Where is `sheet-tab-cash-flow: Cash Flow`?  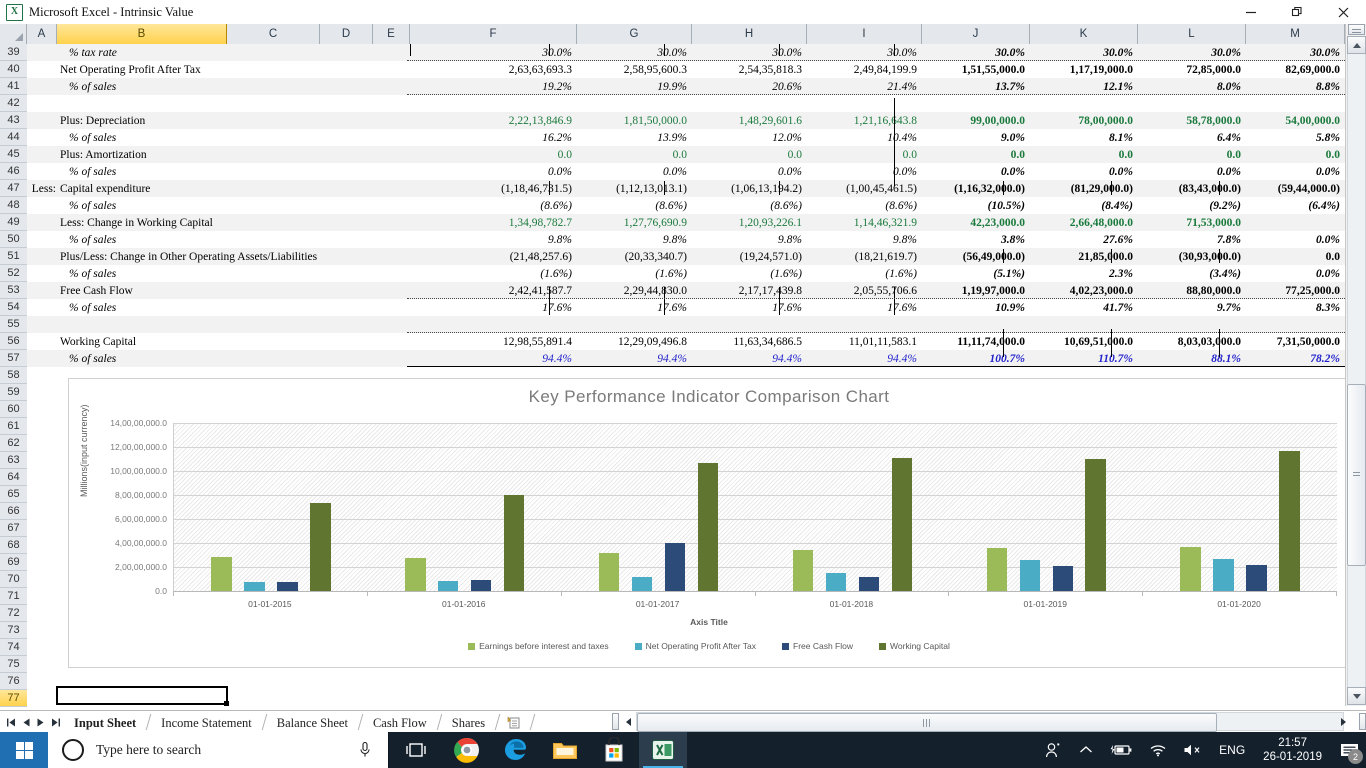 sheet-tab-cash-flow: Cash Flow is located at coordinates (400, 722).